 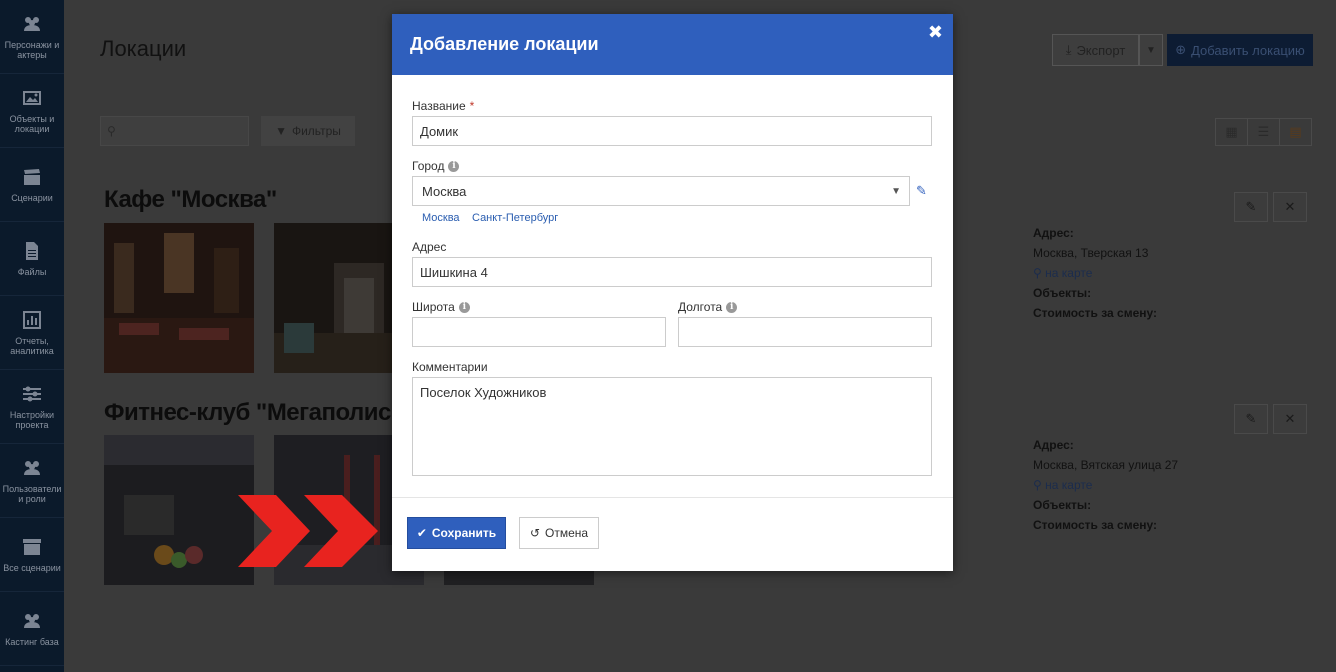 I want to click on city-field-label: Город i, so click(x=436, y=166).